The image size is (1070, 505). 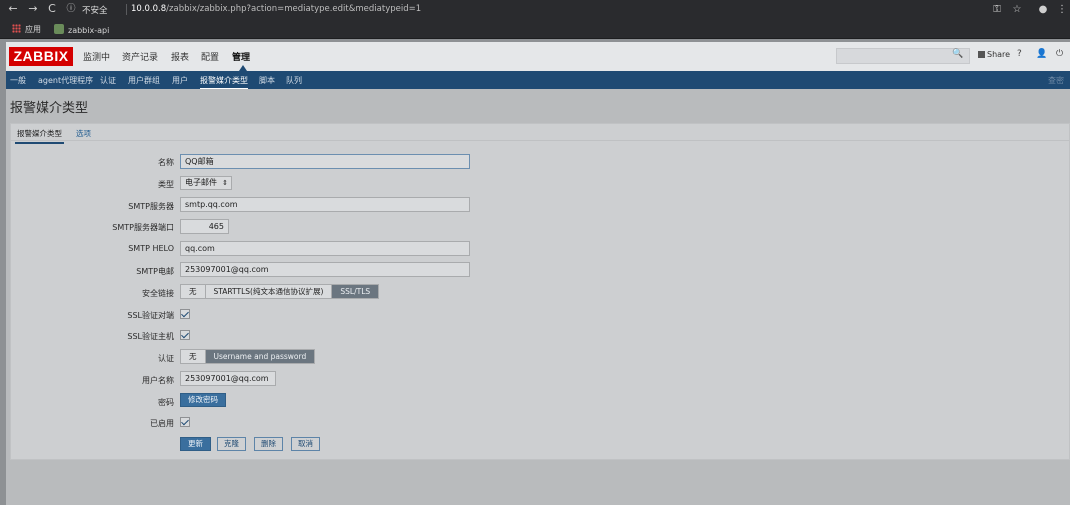 What do you see at coordinates (83, 133) in the screenshot?
I see `tab-options: 选项` at bounding box center [83, 133].